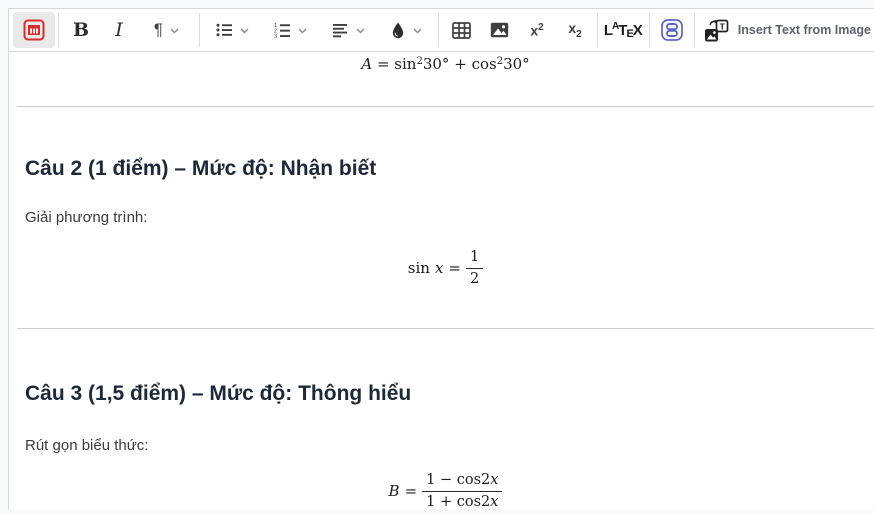 This screenshot has width=874, height=514. I want to click on bold-icon: B, so click(81, 30).